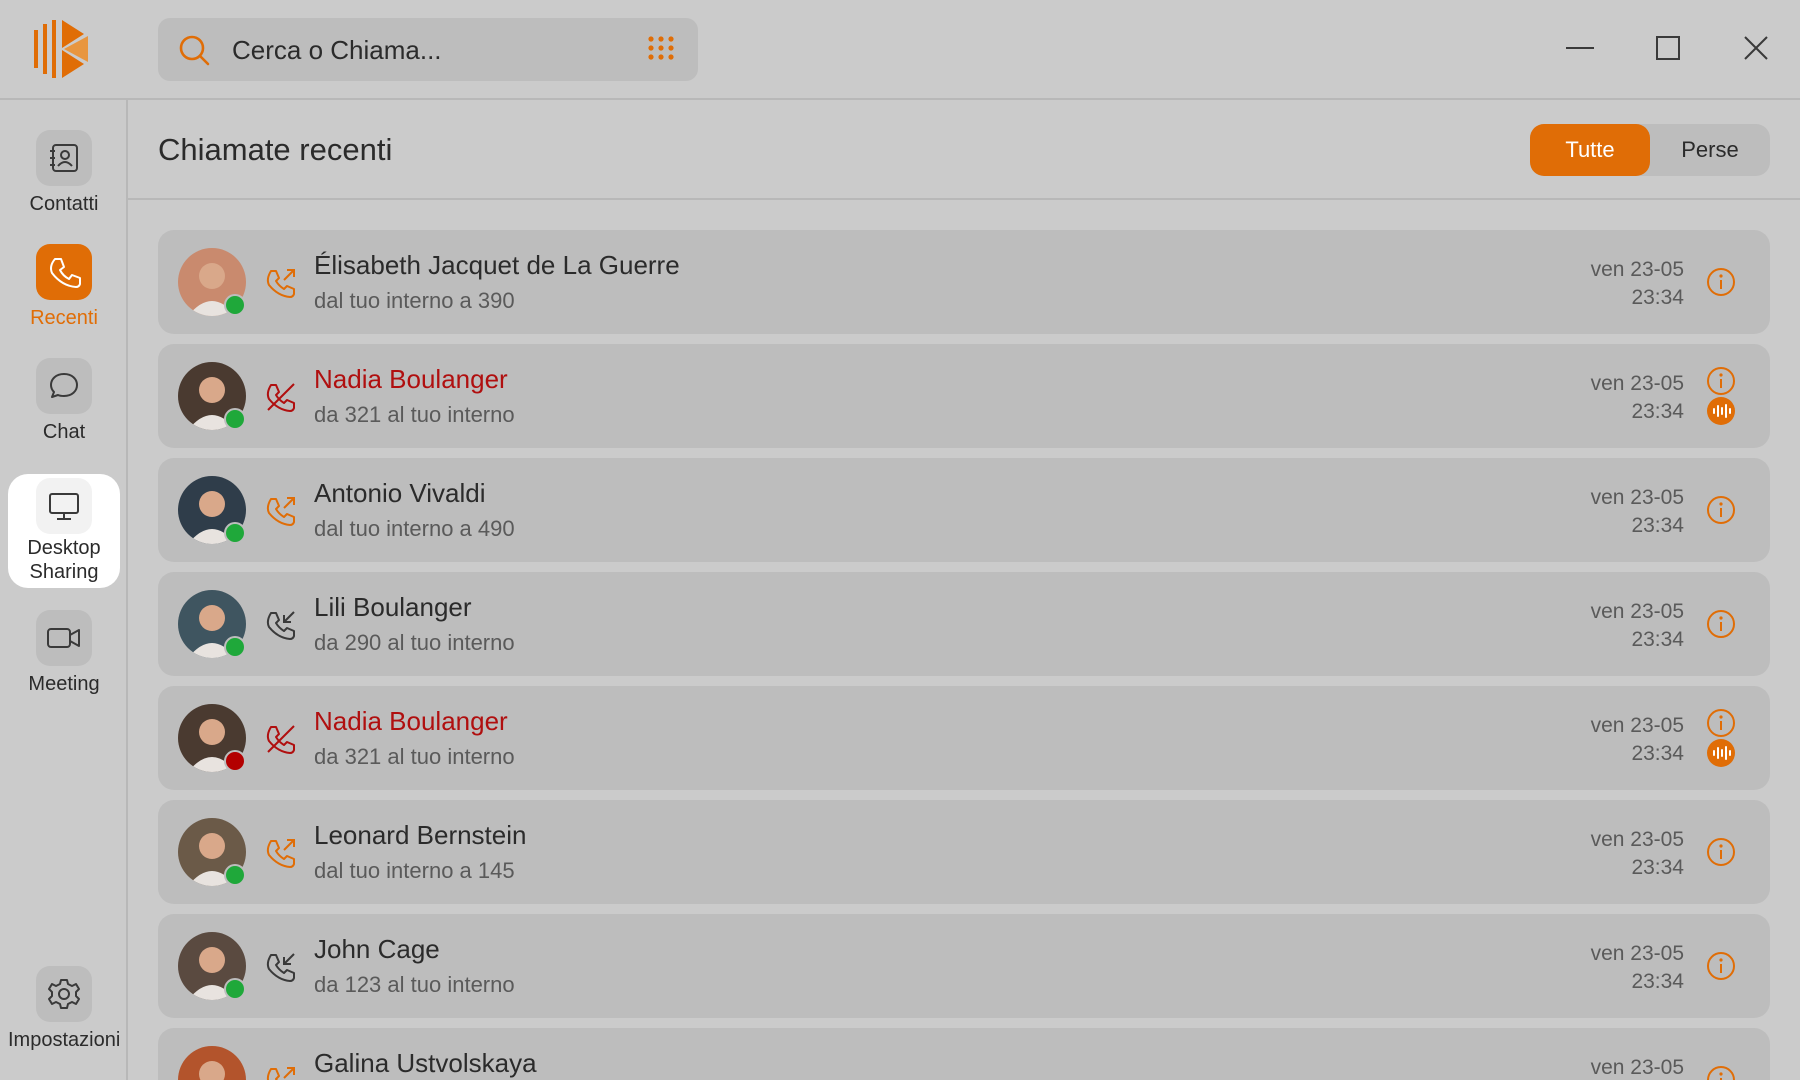 The image size is (1800, 1080). I want to click on sidebar-item-label: Impostazioni, so click(64, 1040).